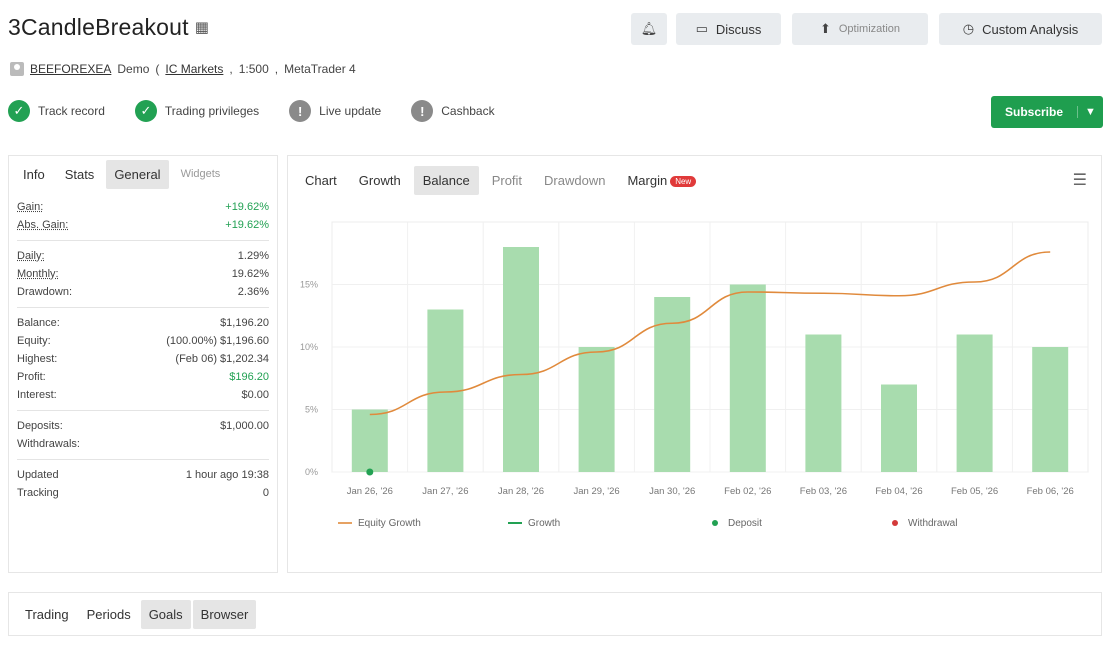 Image resolution: width=1113 pixels, height=645 pixels. I want to click on system-title: 3CandleBreakout ▦, so click(108, 27).